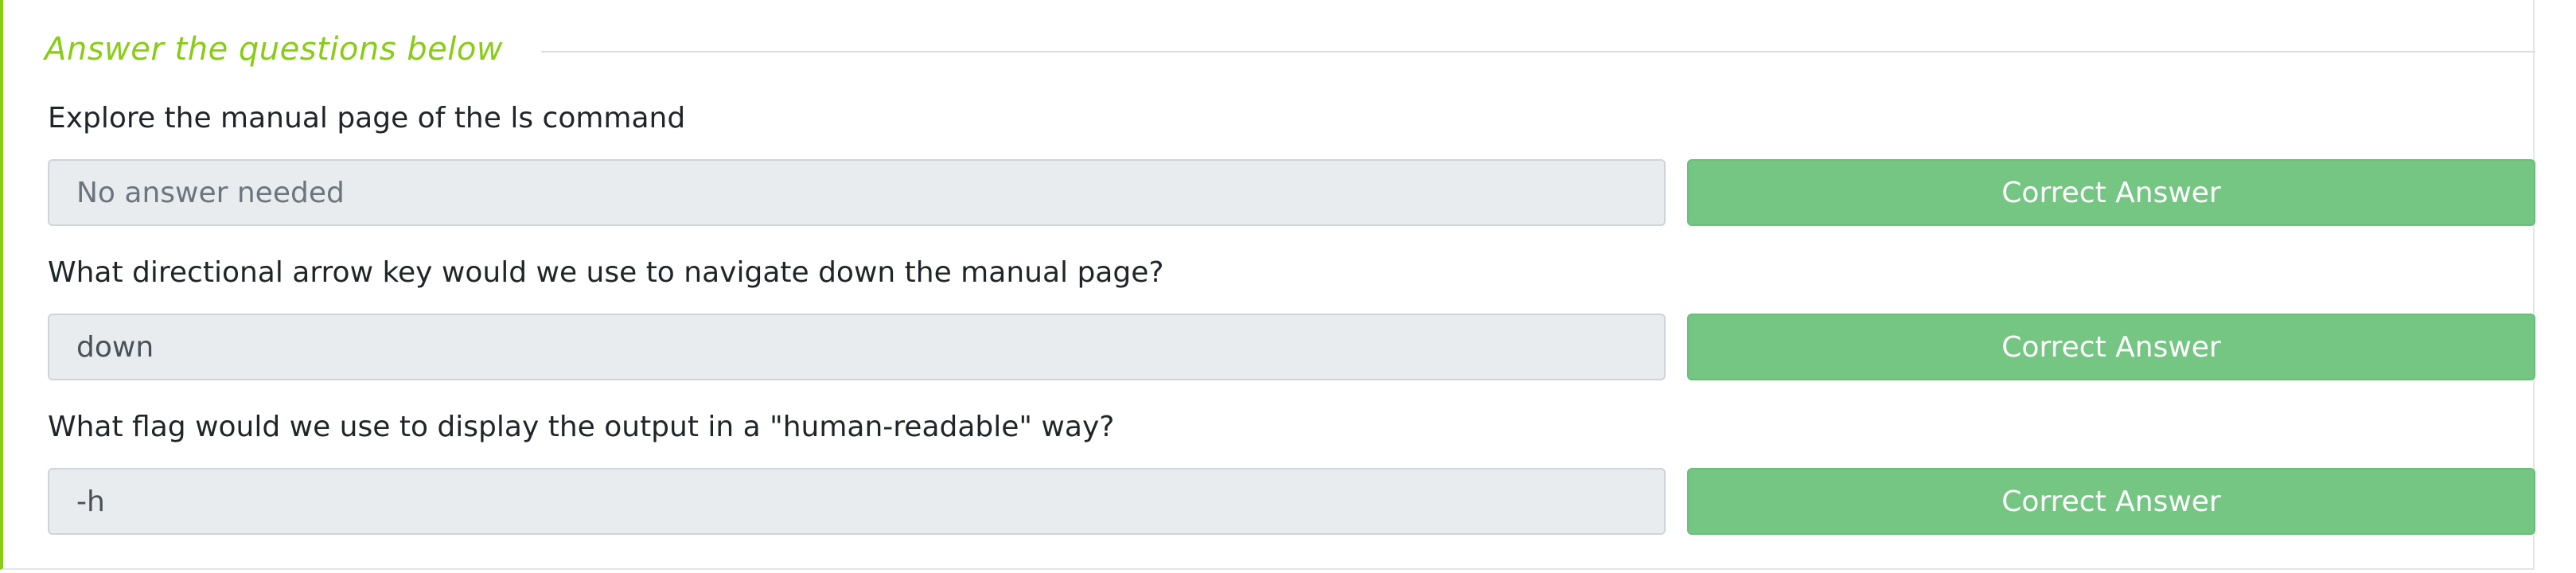  I want to click on question-1-answer-field: No answer needed, so click(857, 192).